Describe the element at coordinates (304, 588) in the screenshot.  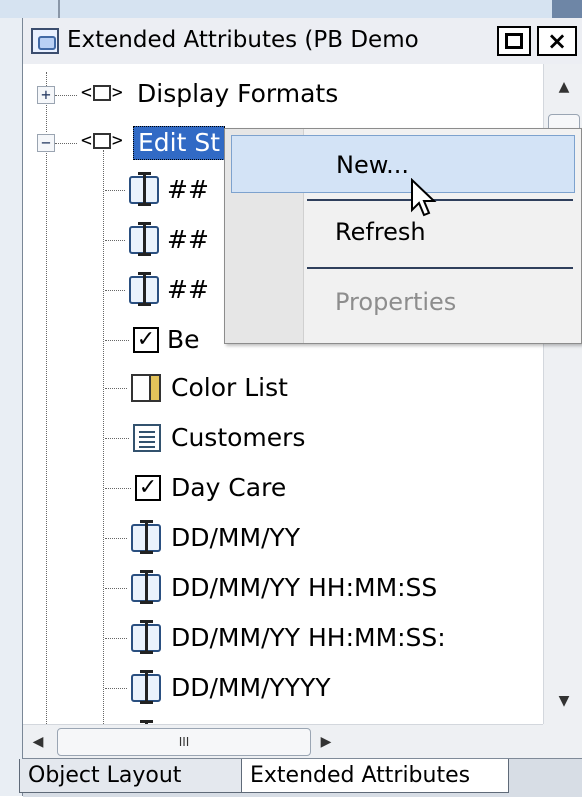
I see `tree-node-item: DD/MM/YY HH:MM:SS` at that location.